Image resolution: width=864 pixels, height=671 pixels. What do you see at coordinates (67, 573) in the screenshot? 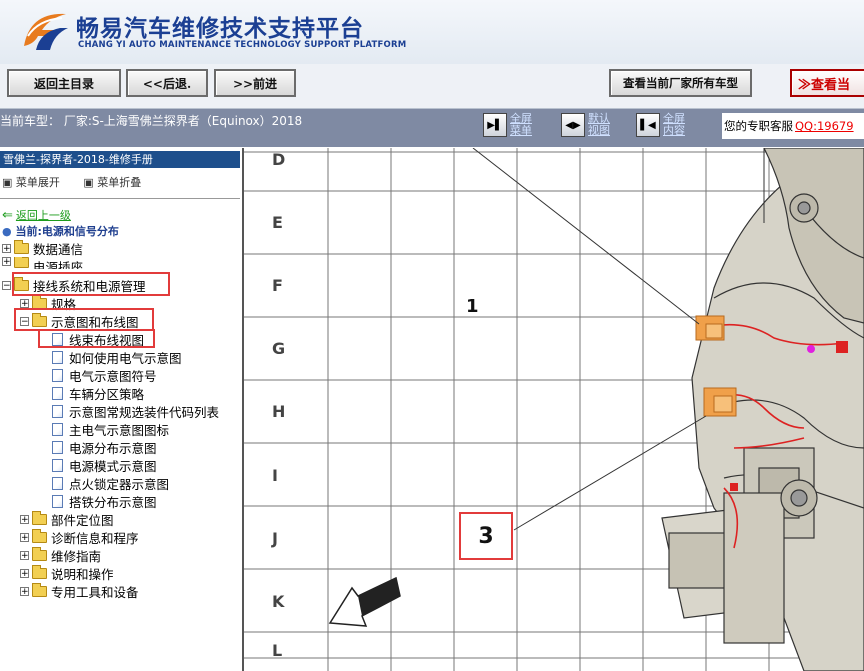
I see `tree-folder-description: + 说明和操作` at bounding box center [67, 573].